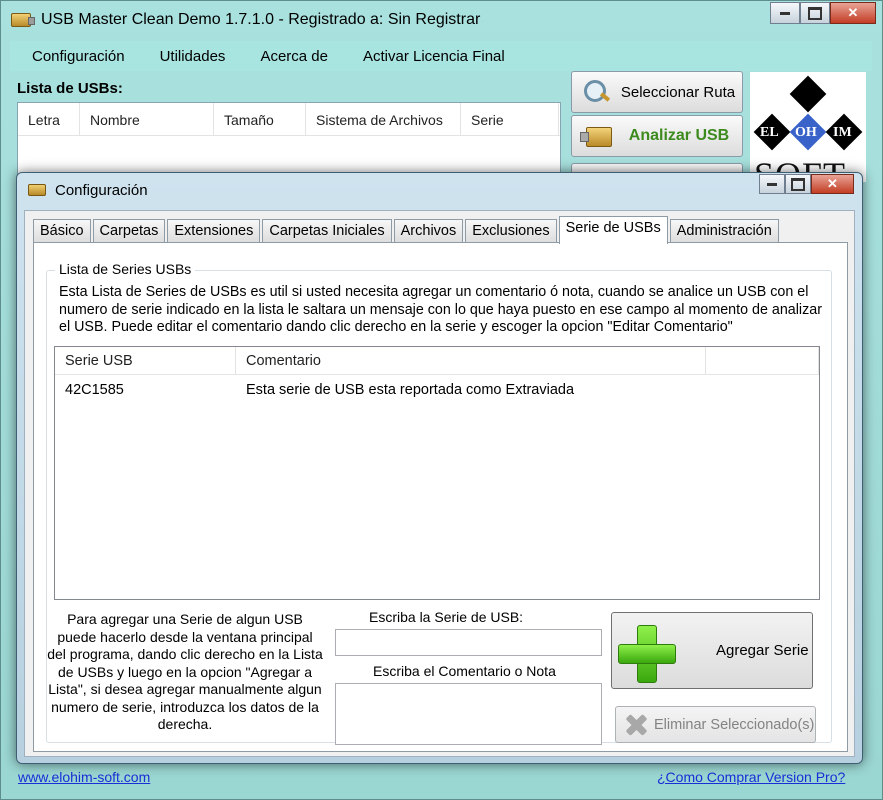 Image resolution: width=883 pixels, height=800 pixels. I want to click on col-sistema-archivos: Sistema de Archivos, so click(383, 119).